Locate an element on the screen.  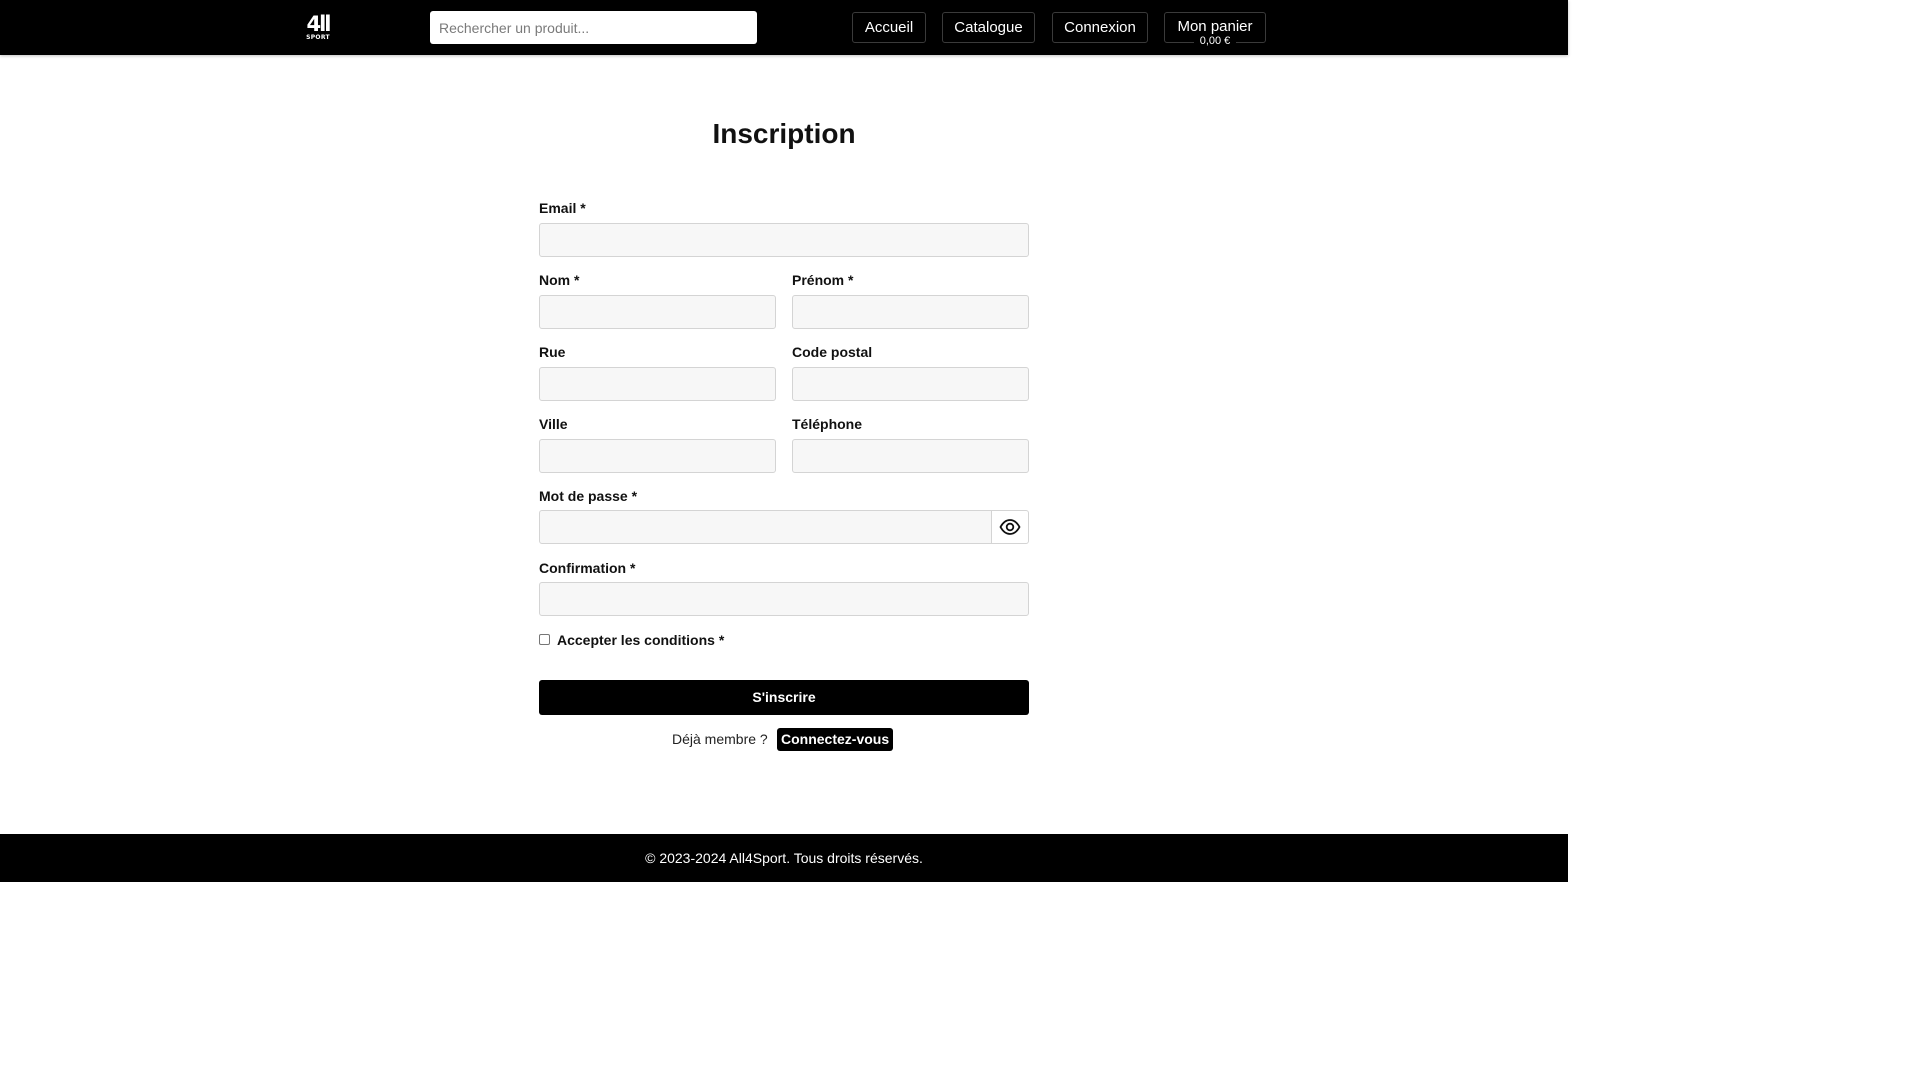
nom-label: Nom * is located at coordinates (559, 280).